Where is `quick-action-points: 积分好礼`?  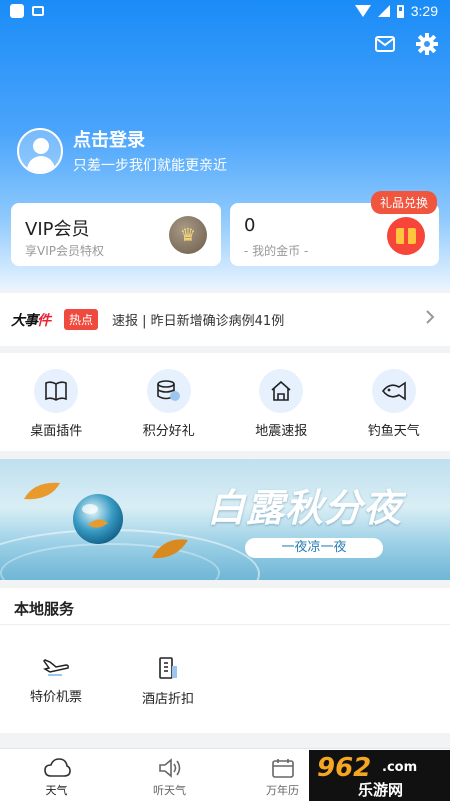 quick-action-points: 积分好礼 is located at coordinates (169, 402).